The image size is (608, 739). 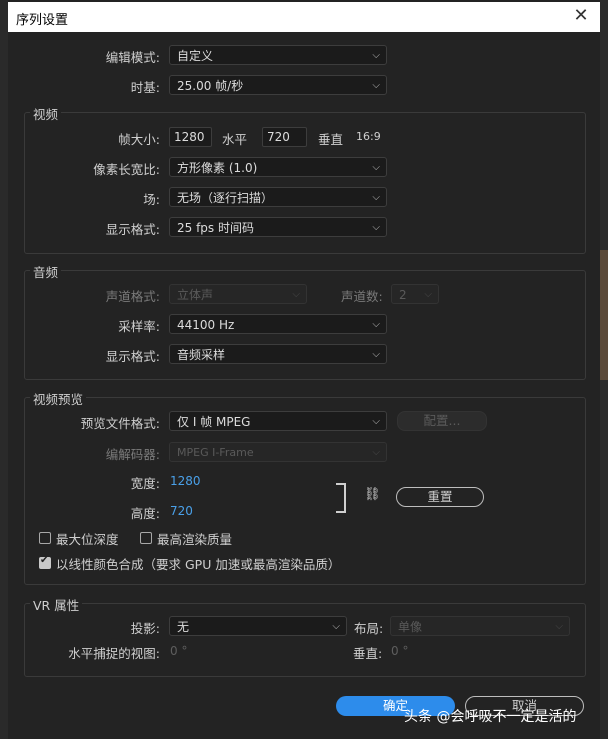 I want to click on max-bit-depth-checkbox, so click(x=45, y=538).